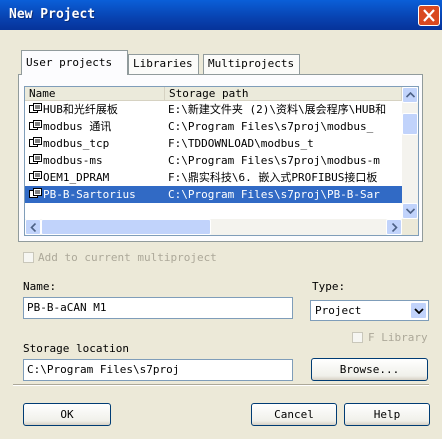 Image resolution: width=442 pixels, height=439 pixels. Describe the element at coordinates (163, 64) in the screenshot. I see `tab-libraries: Libraries` at that location.